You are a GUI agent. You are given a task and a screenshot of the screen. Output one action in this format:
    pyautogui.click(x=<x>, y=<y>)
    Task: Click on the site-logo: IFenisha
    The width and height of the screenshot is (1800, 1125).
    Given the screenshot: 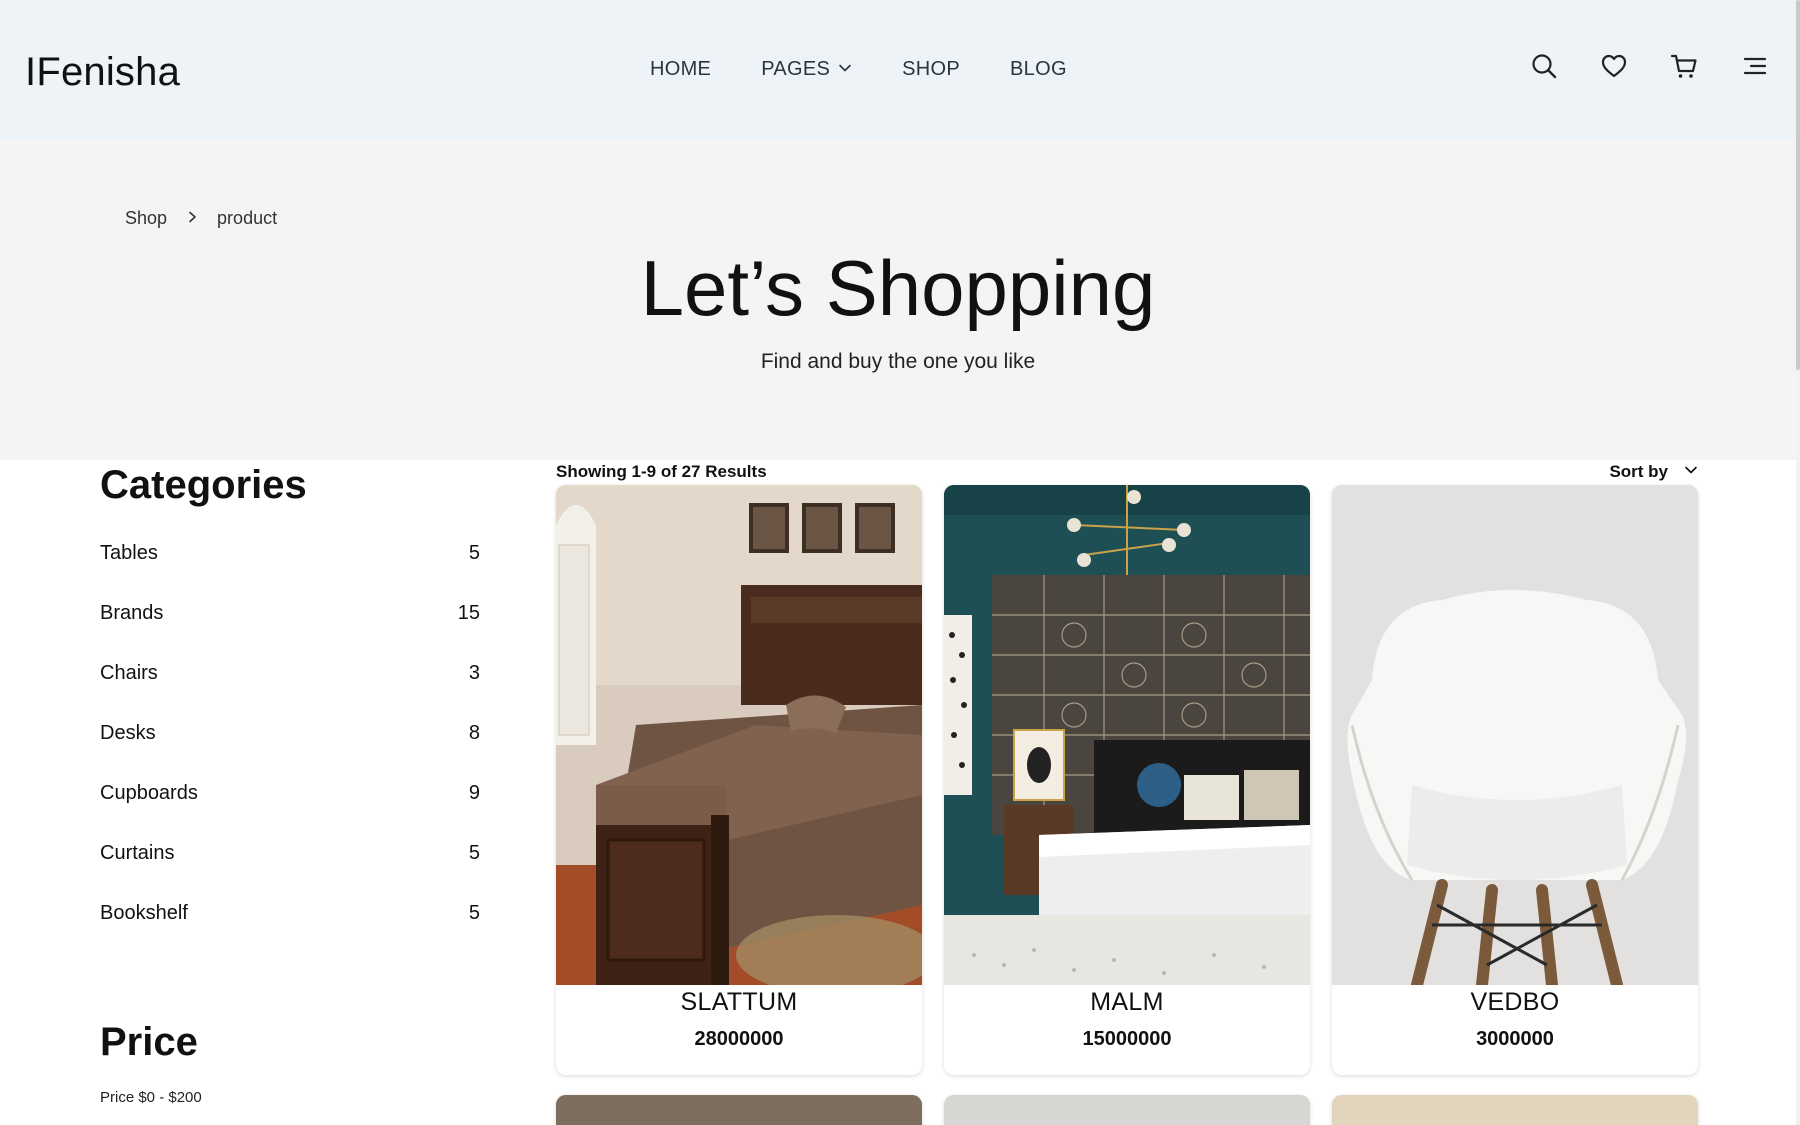 What is the action you would take?
    pyautogui.click(x=102, y=72)
    